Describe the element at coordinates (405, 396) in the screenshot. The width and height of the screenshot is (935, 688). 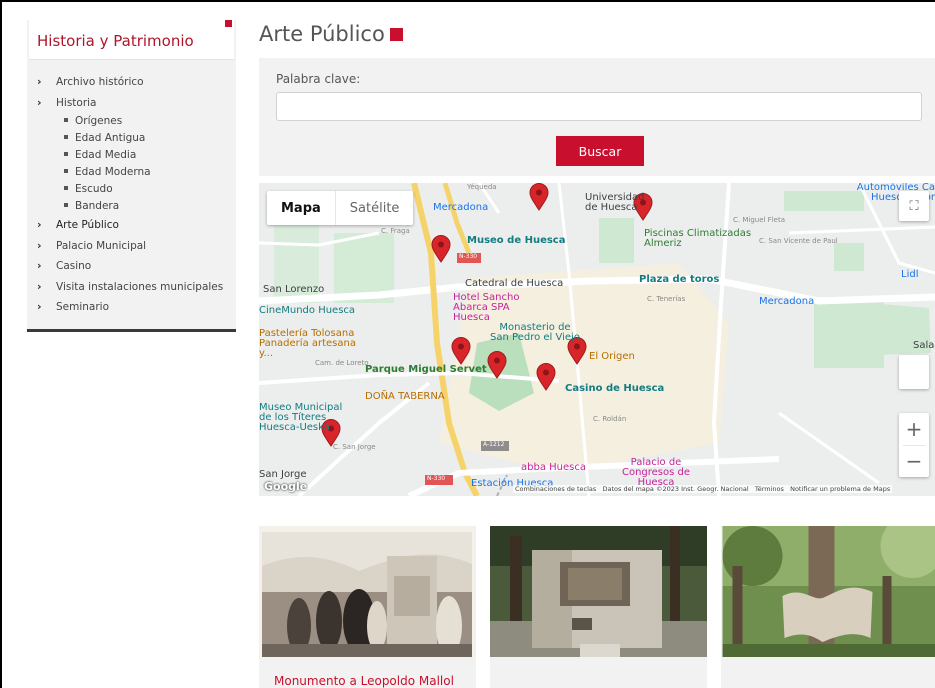
I see `map-label-dona-taberna: DOÑA TABERNA` at that location.